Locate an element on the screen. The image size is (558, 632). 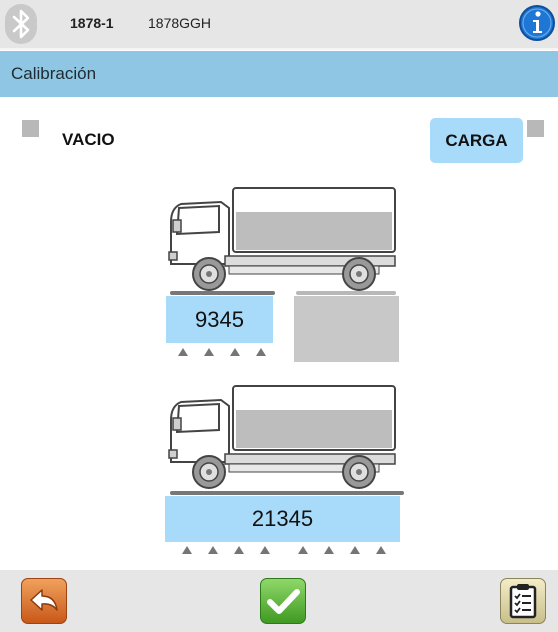
confirm-button is located at coordinates (283, 601).